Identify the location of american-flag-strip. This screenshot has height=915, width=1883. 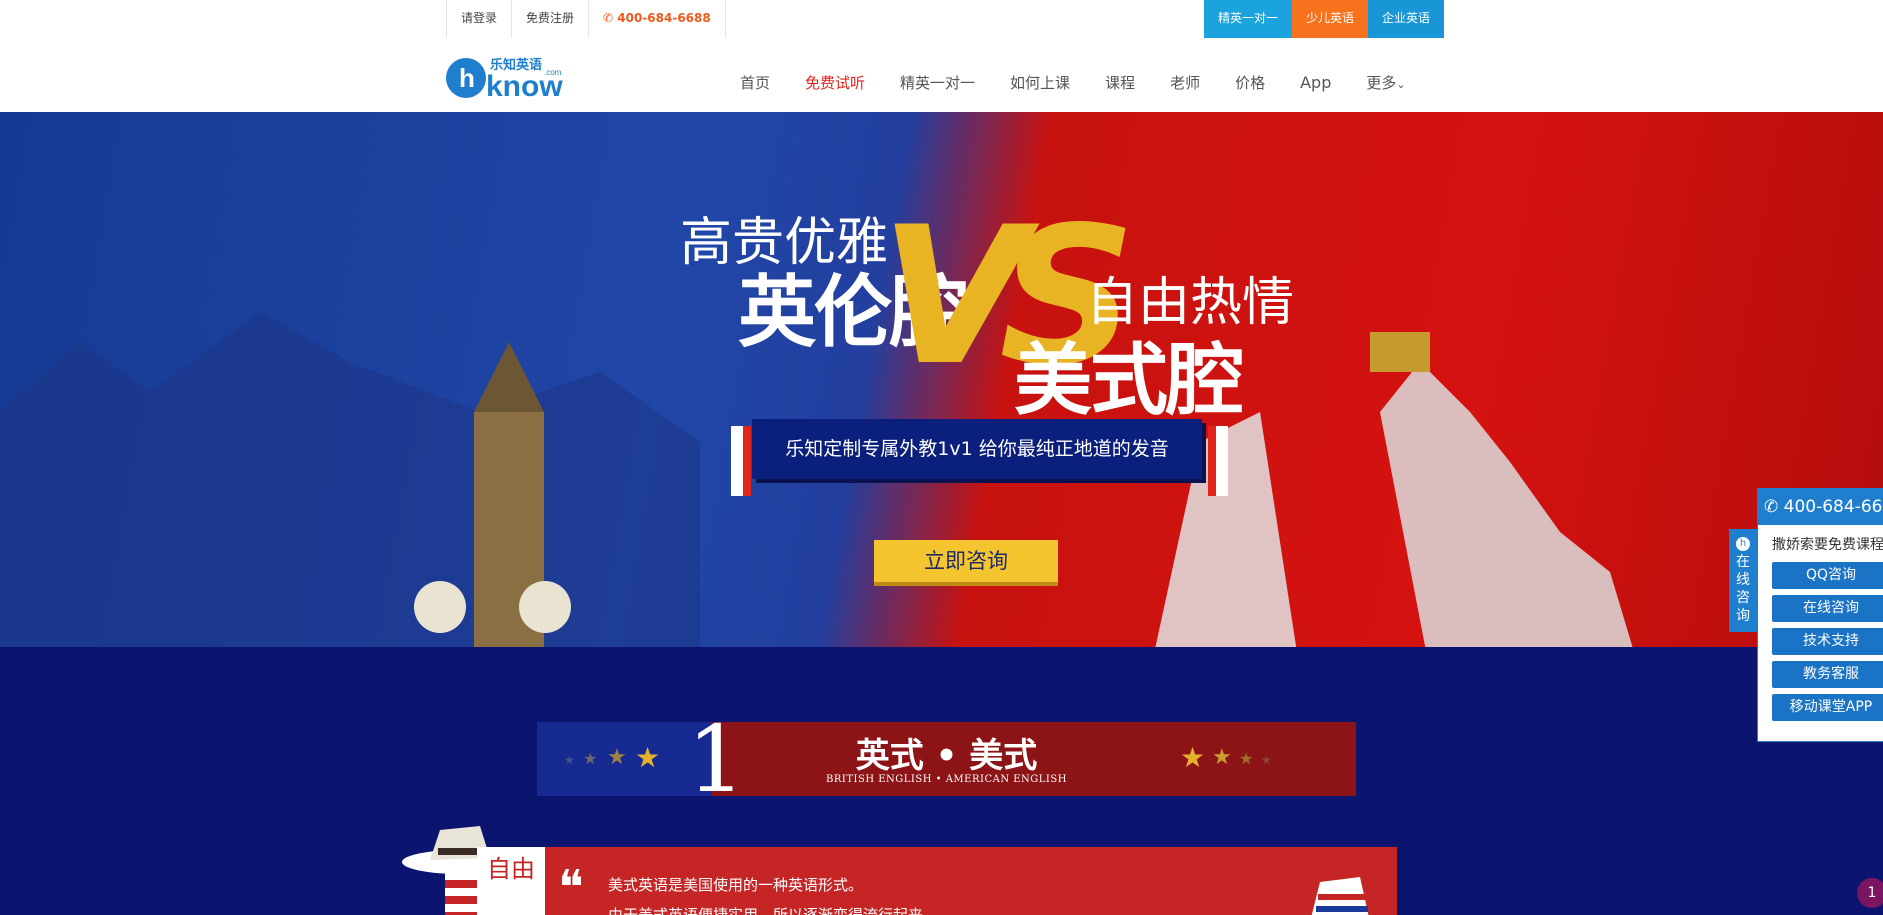
(461, 893).